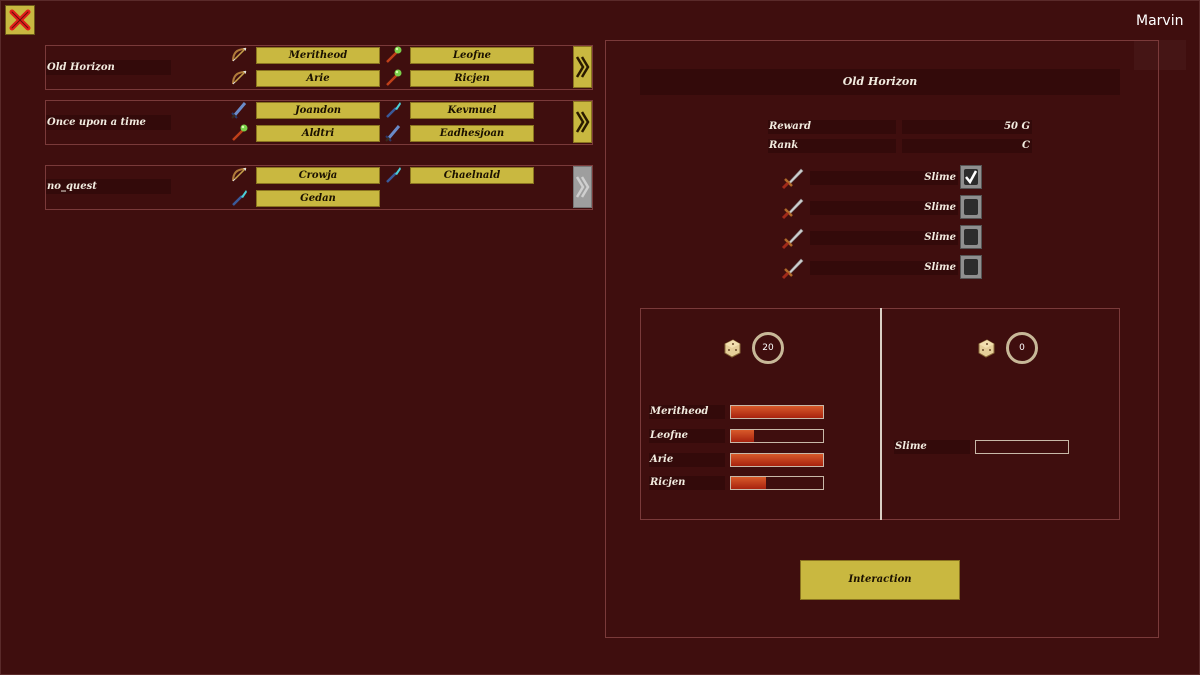  I want to click on member-button: Chaelnald, so click(472, 175).